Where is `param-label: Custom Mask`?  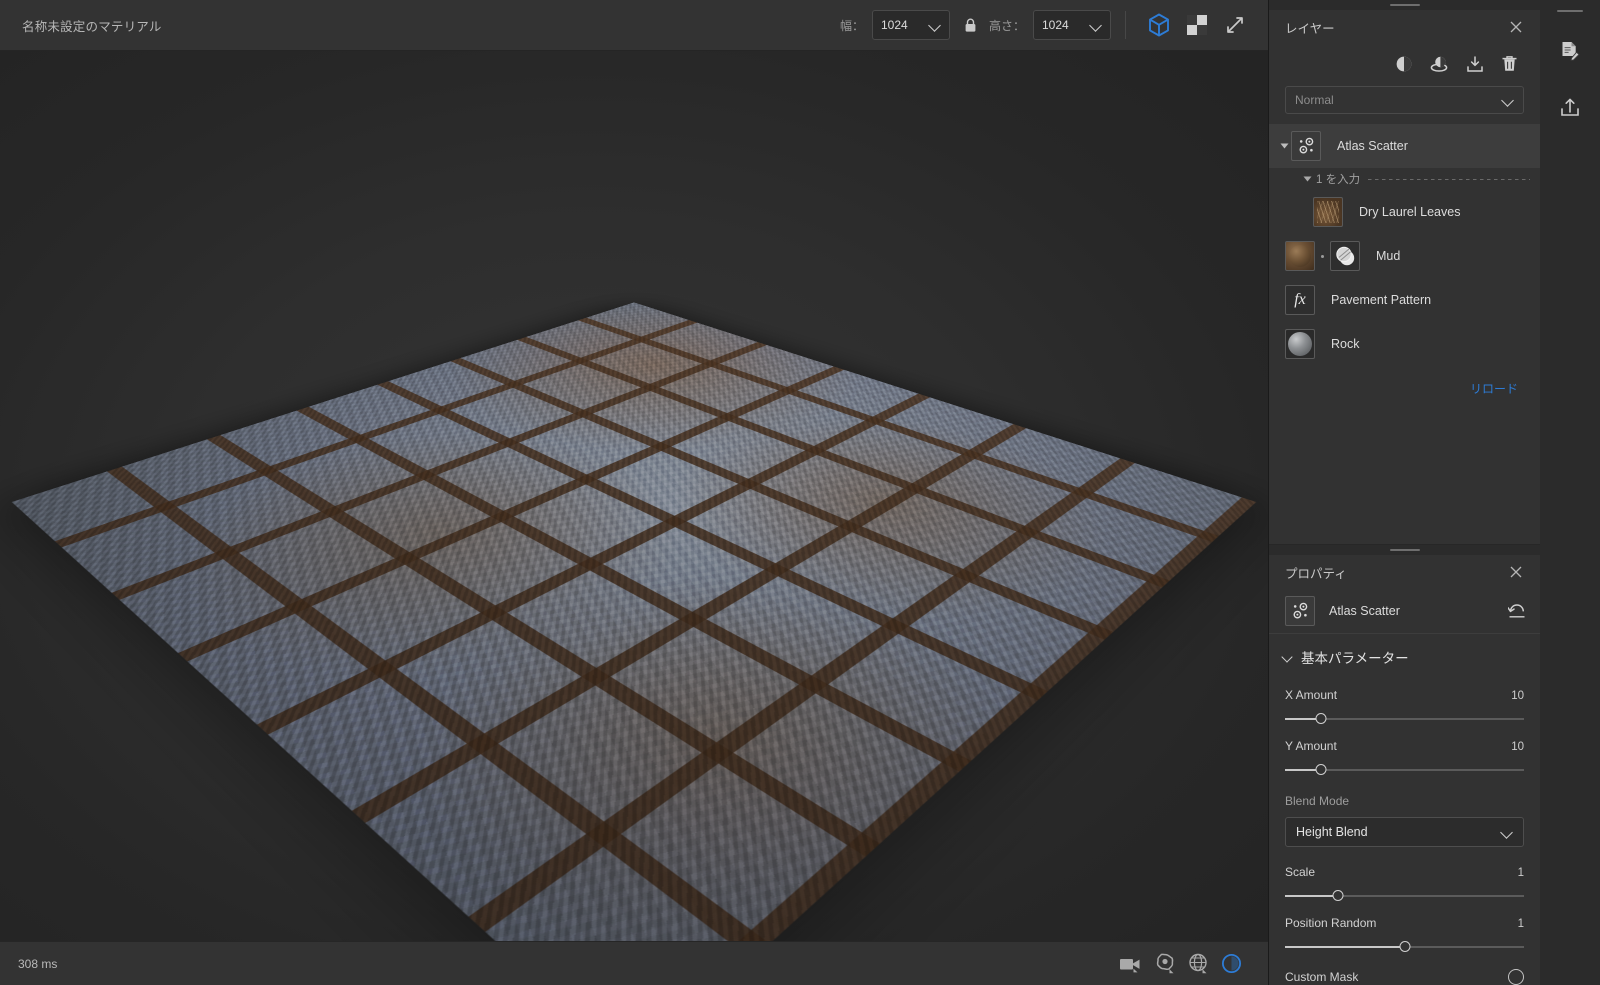
param-label: Custom Mask is located at coordinates (1322, 977).